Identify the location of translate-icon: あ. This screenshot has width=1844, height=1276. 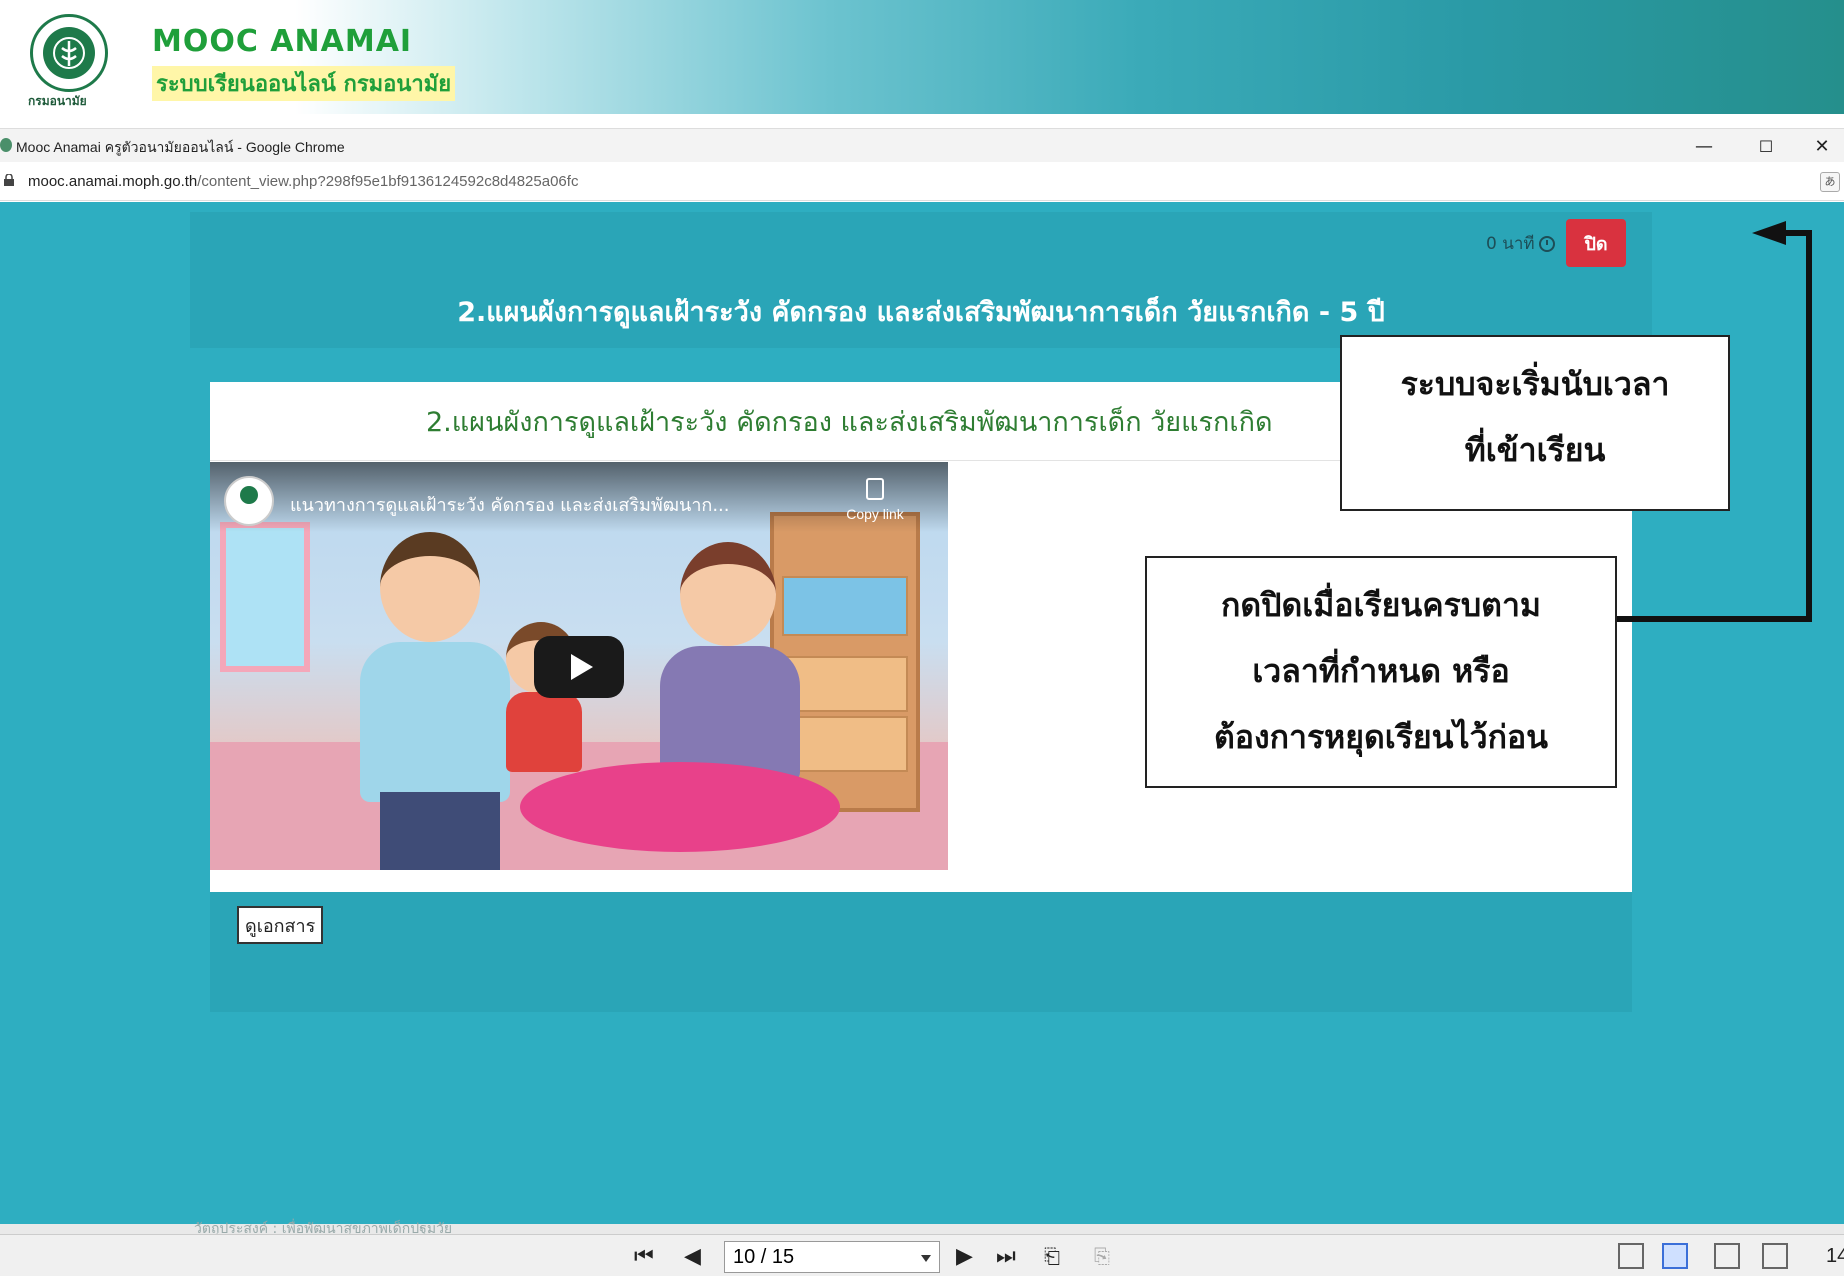
(1830, 182).